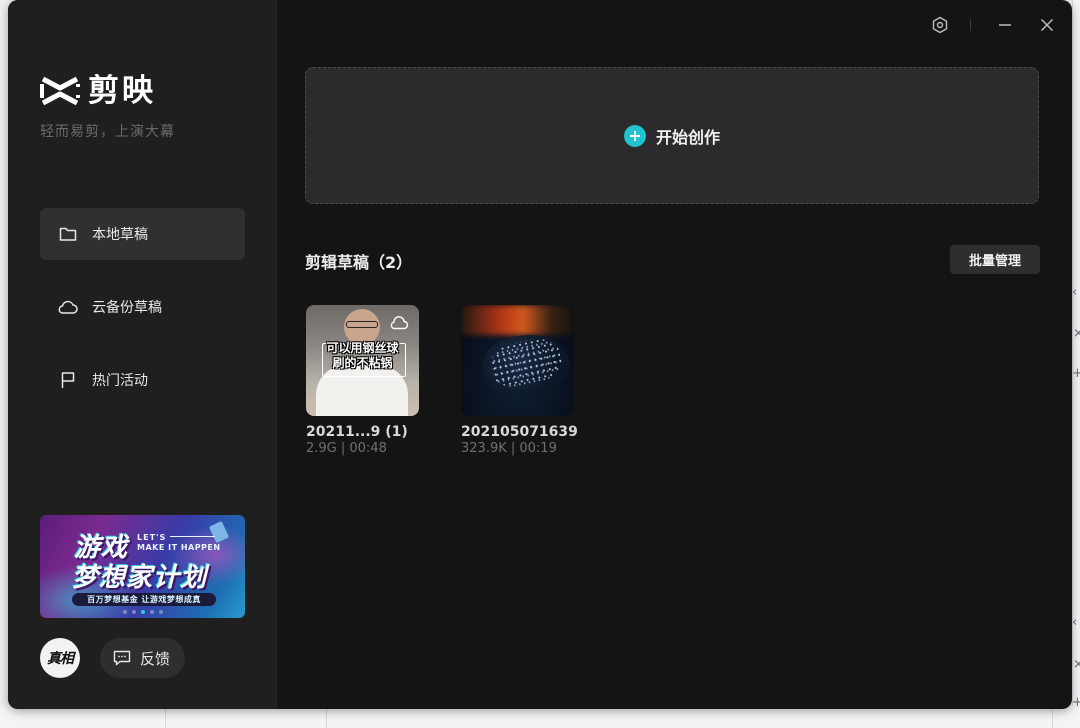  Describe the element at coordinates (68, 380) in the screenshot. I see `flag-icon` at that location.